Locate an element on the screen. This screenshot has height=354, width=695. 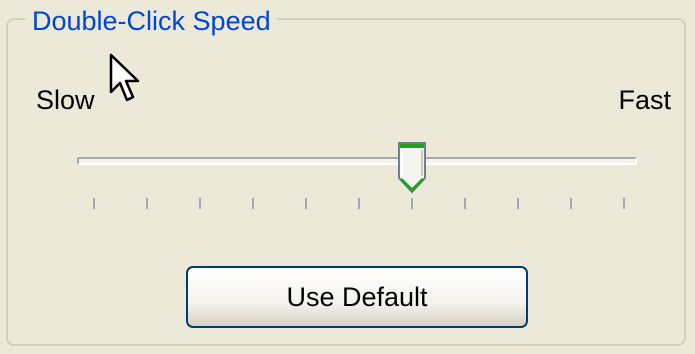
use-default-button: Use Default is located at coordinates (357, 297).